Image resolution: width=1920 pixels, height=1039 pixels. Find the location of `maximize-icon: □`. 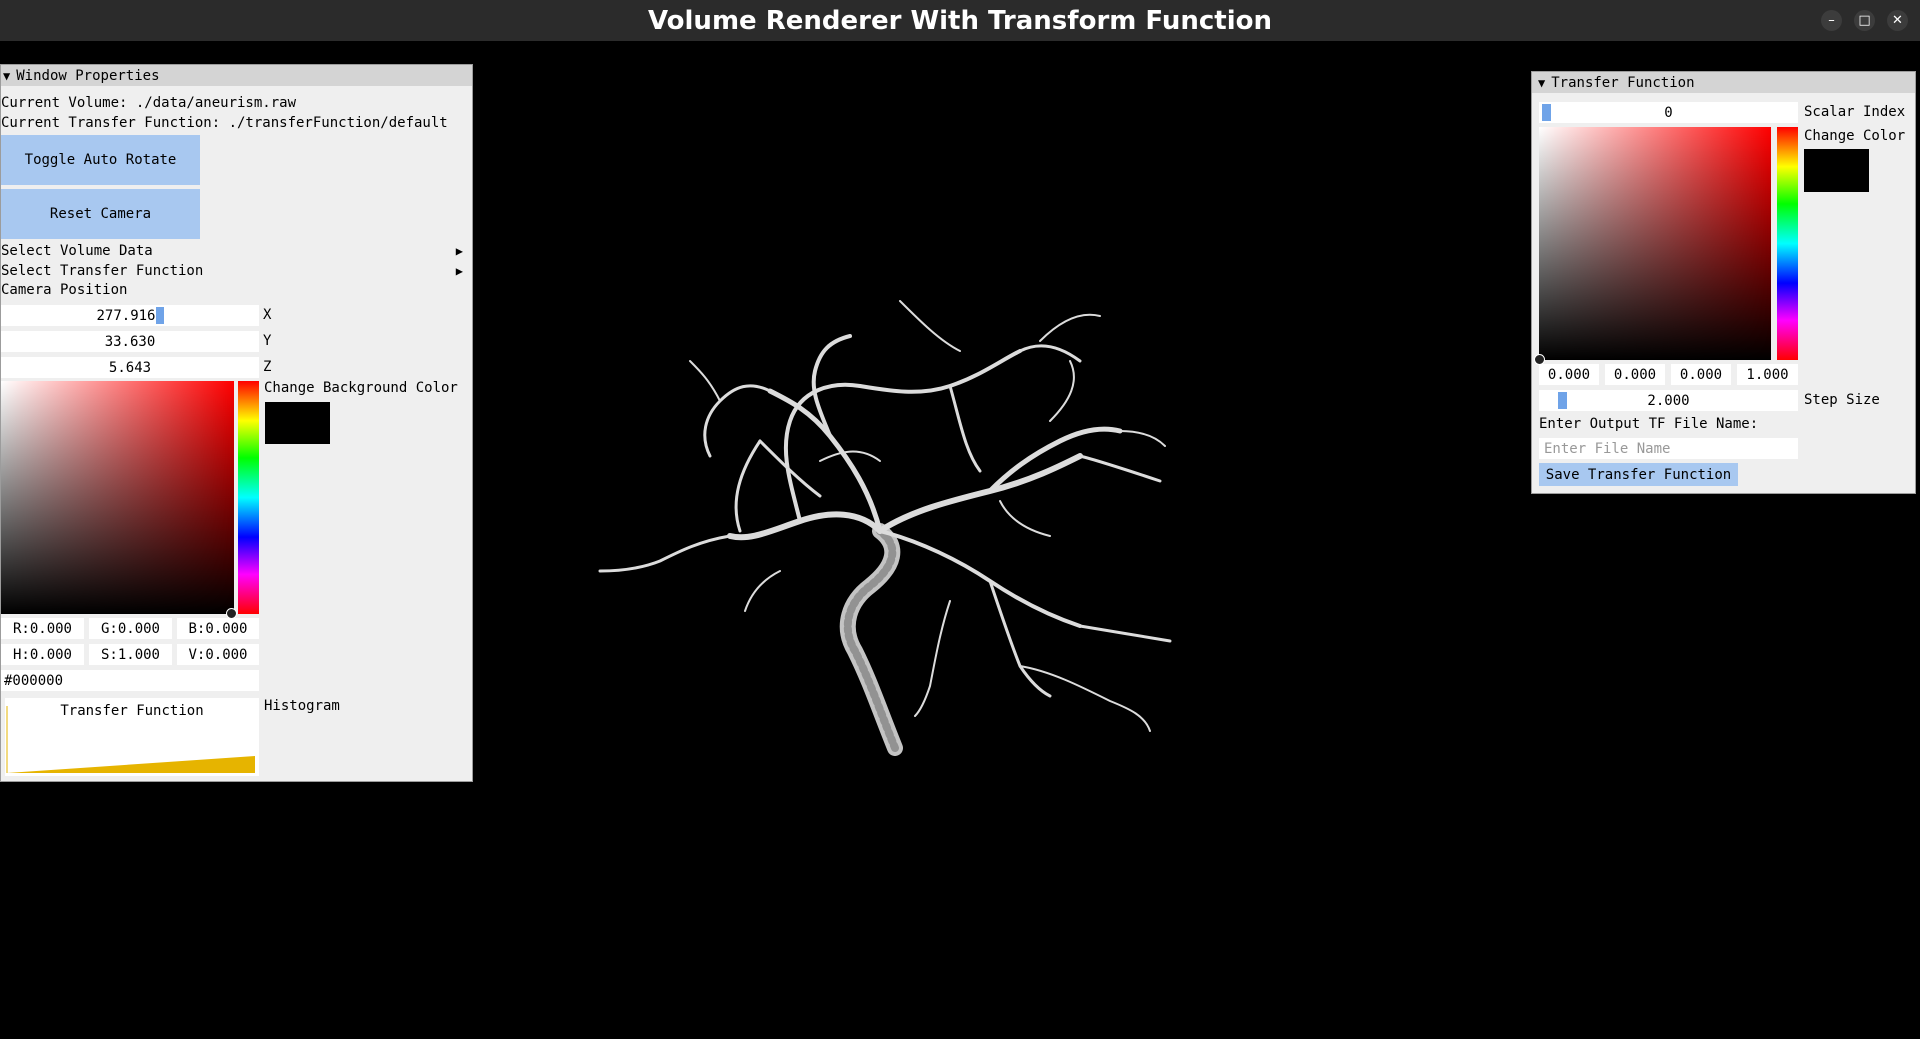

maximize-icon: □ is located at coordinates (1864, 20).